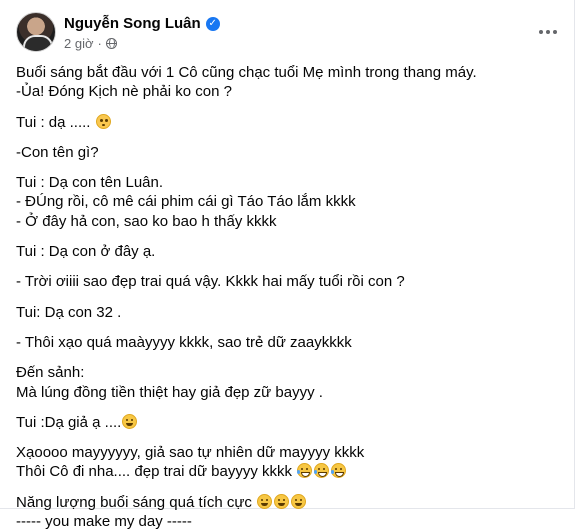  I want to click on grinning-sweat-emoji-icon, so click(130, 421).